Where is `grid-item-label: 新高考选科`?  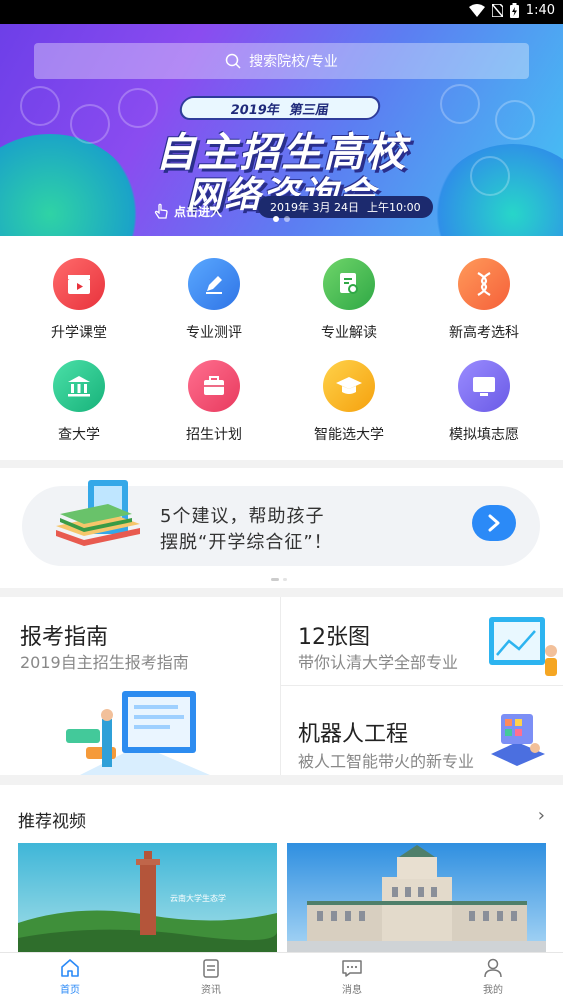 grid-item-label: 新高考选科 is located at coordinates (484, 333).